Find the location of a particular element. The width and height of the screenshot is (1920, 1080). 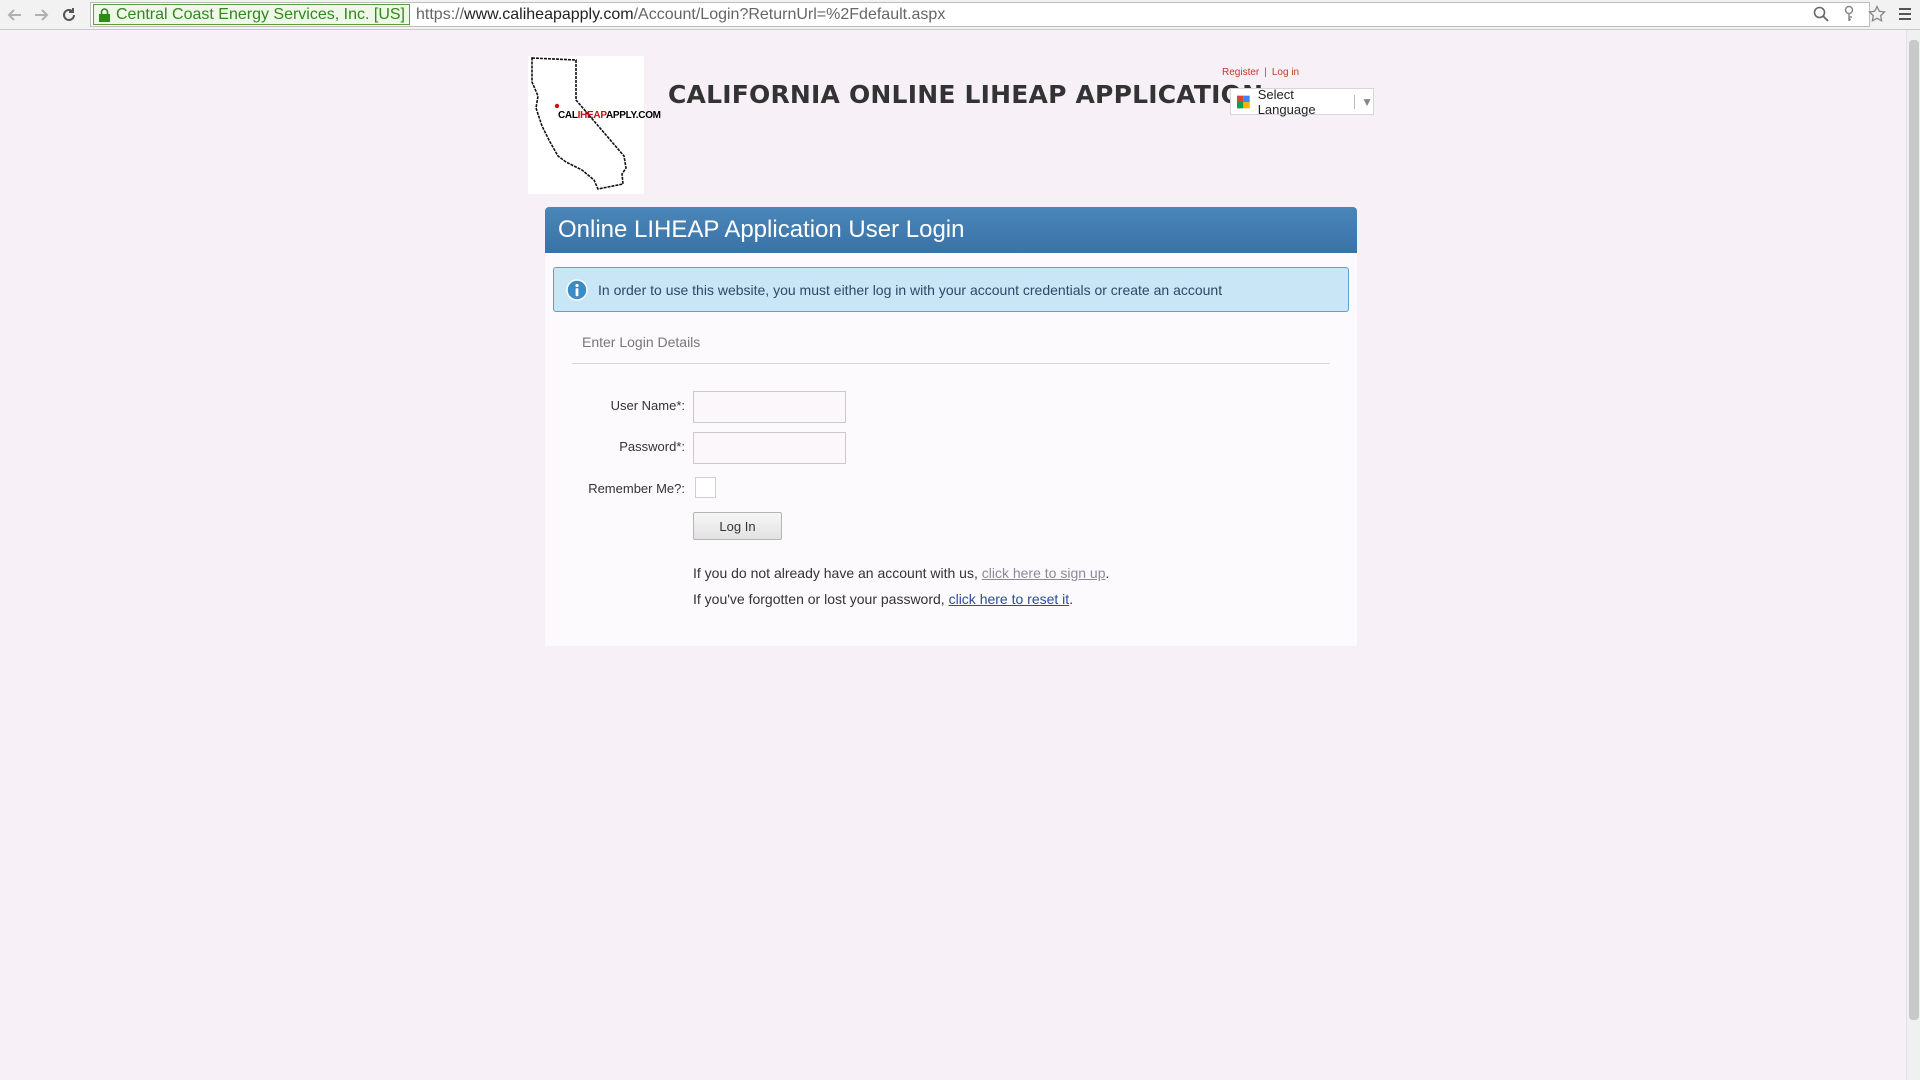

forward-arrow-icon is located at coordinates (41, 15).